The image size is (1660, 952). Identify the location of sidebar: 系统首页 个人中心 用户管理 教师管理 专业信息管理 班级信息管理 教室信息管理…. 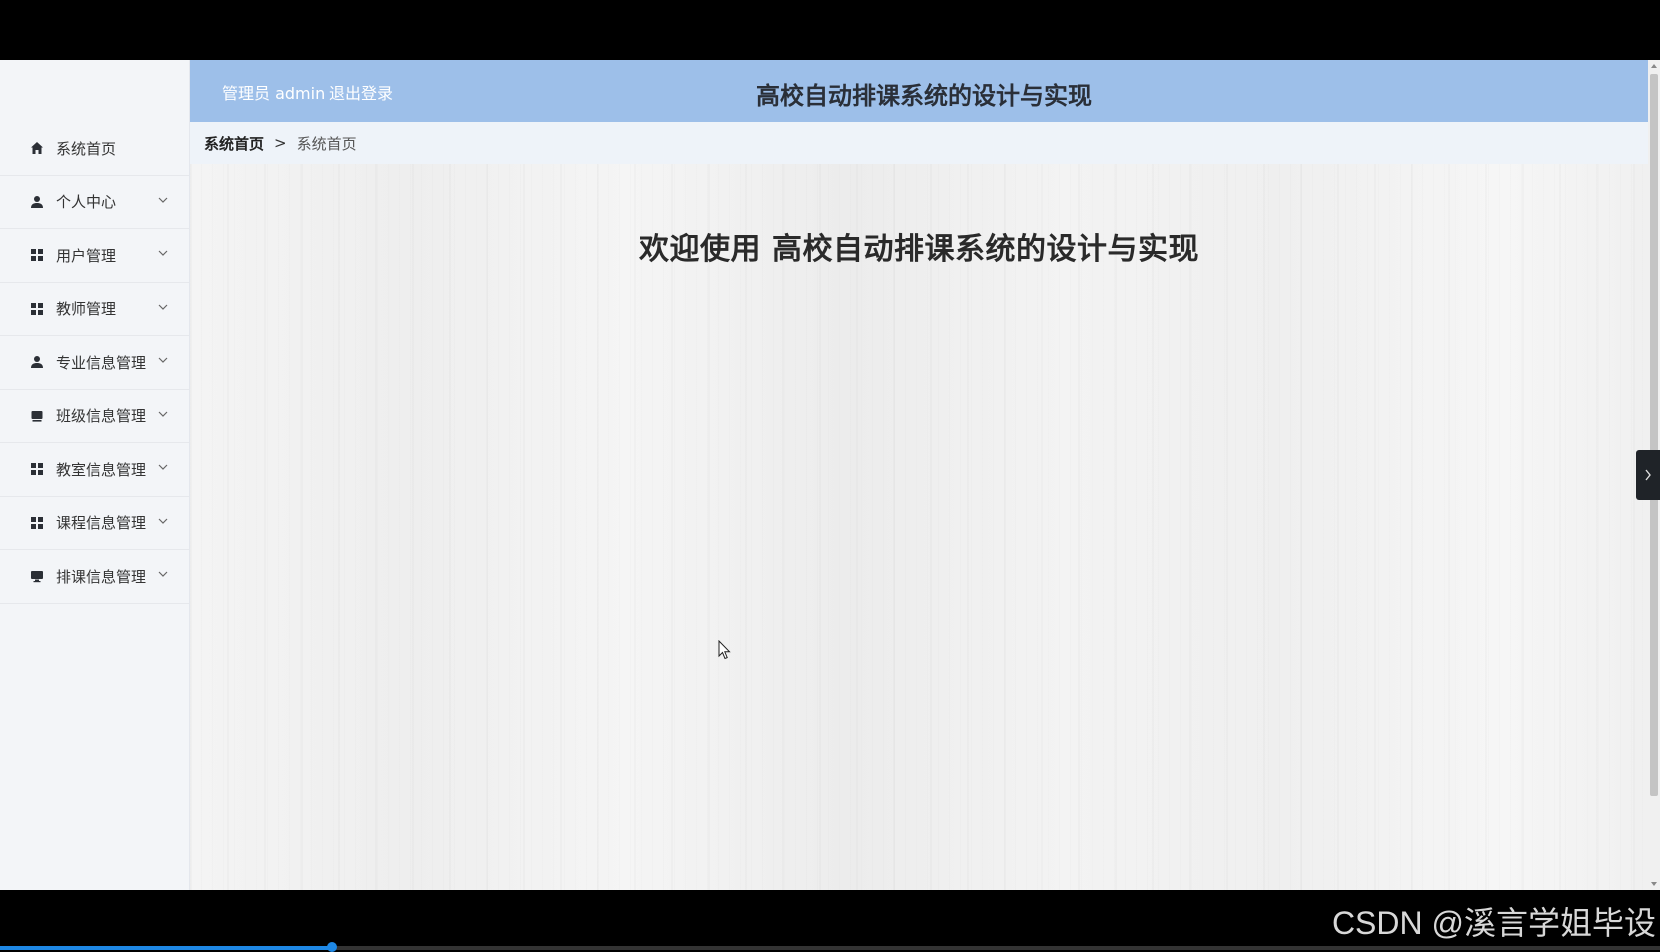
(95, 475).